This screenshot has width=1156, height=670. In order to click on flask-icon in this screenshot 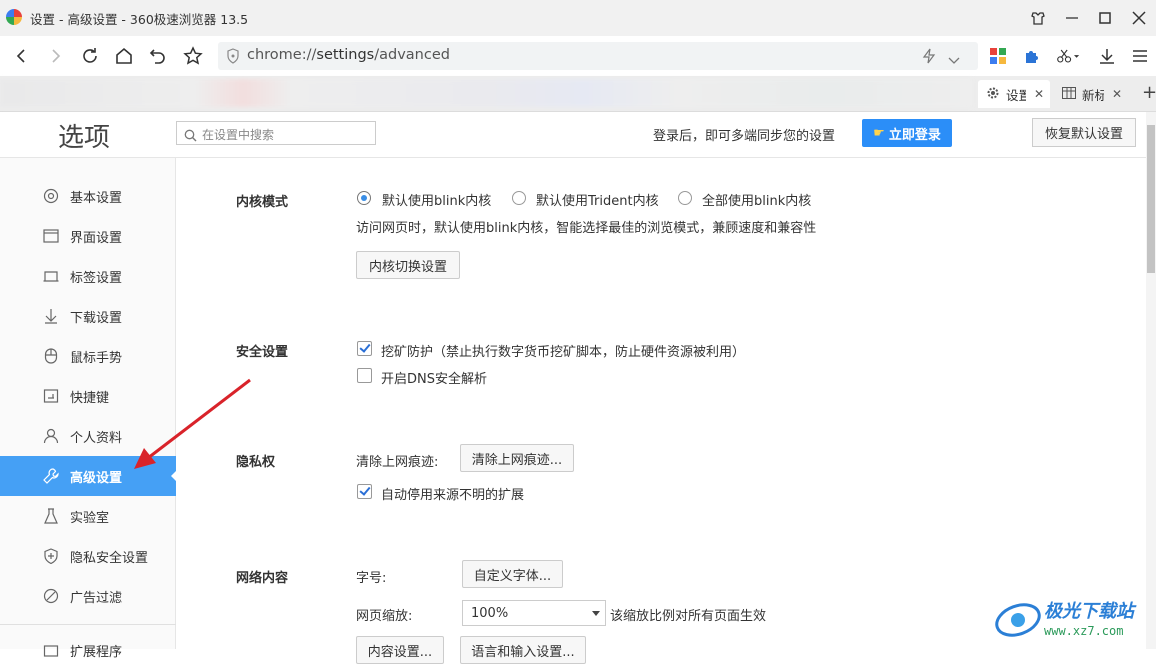, I will do `click(51, 516)`.